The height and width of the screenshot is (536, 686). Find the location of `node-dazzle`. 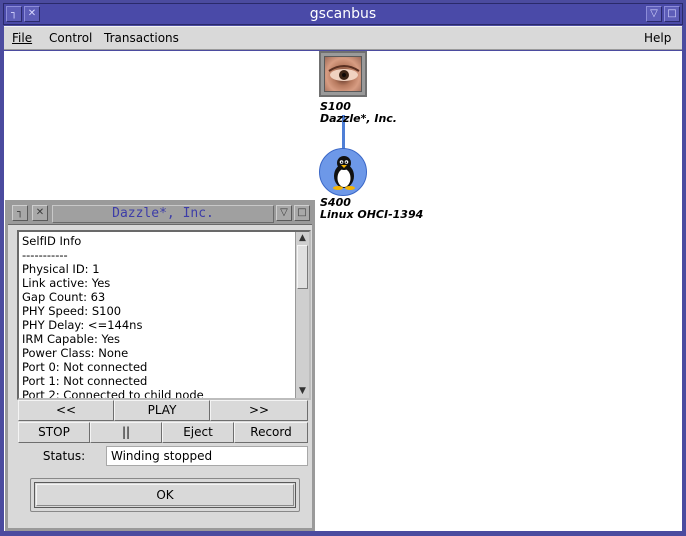

node-dazzle is located at coordinates (343, 74).